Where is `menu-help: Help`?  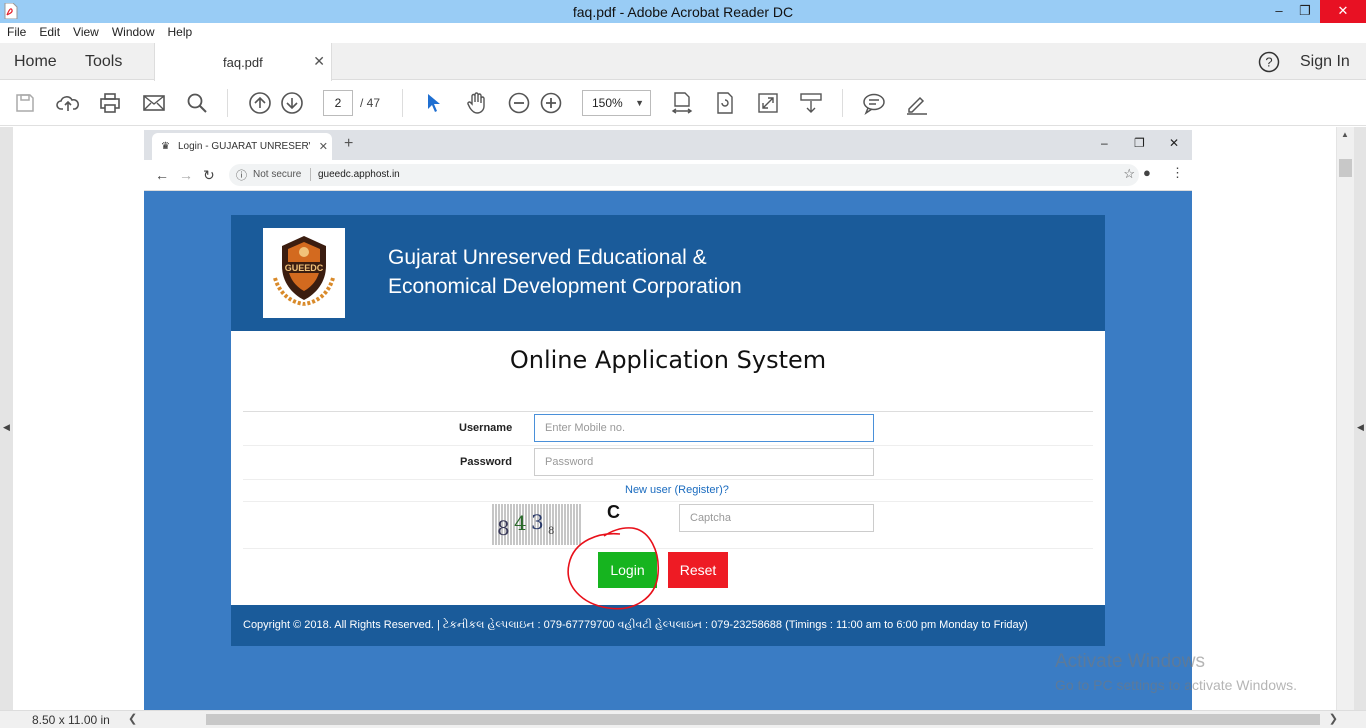 menu-help: Help is located at coordinates (180, 31).